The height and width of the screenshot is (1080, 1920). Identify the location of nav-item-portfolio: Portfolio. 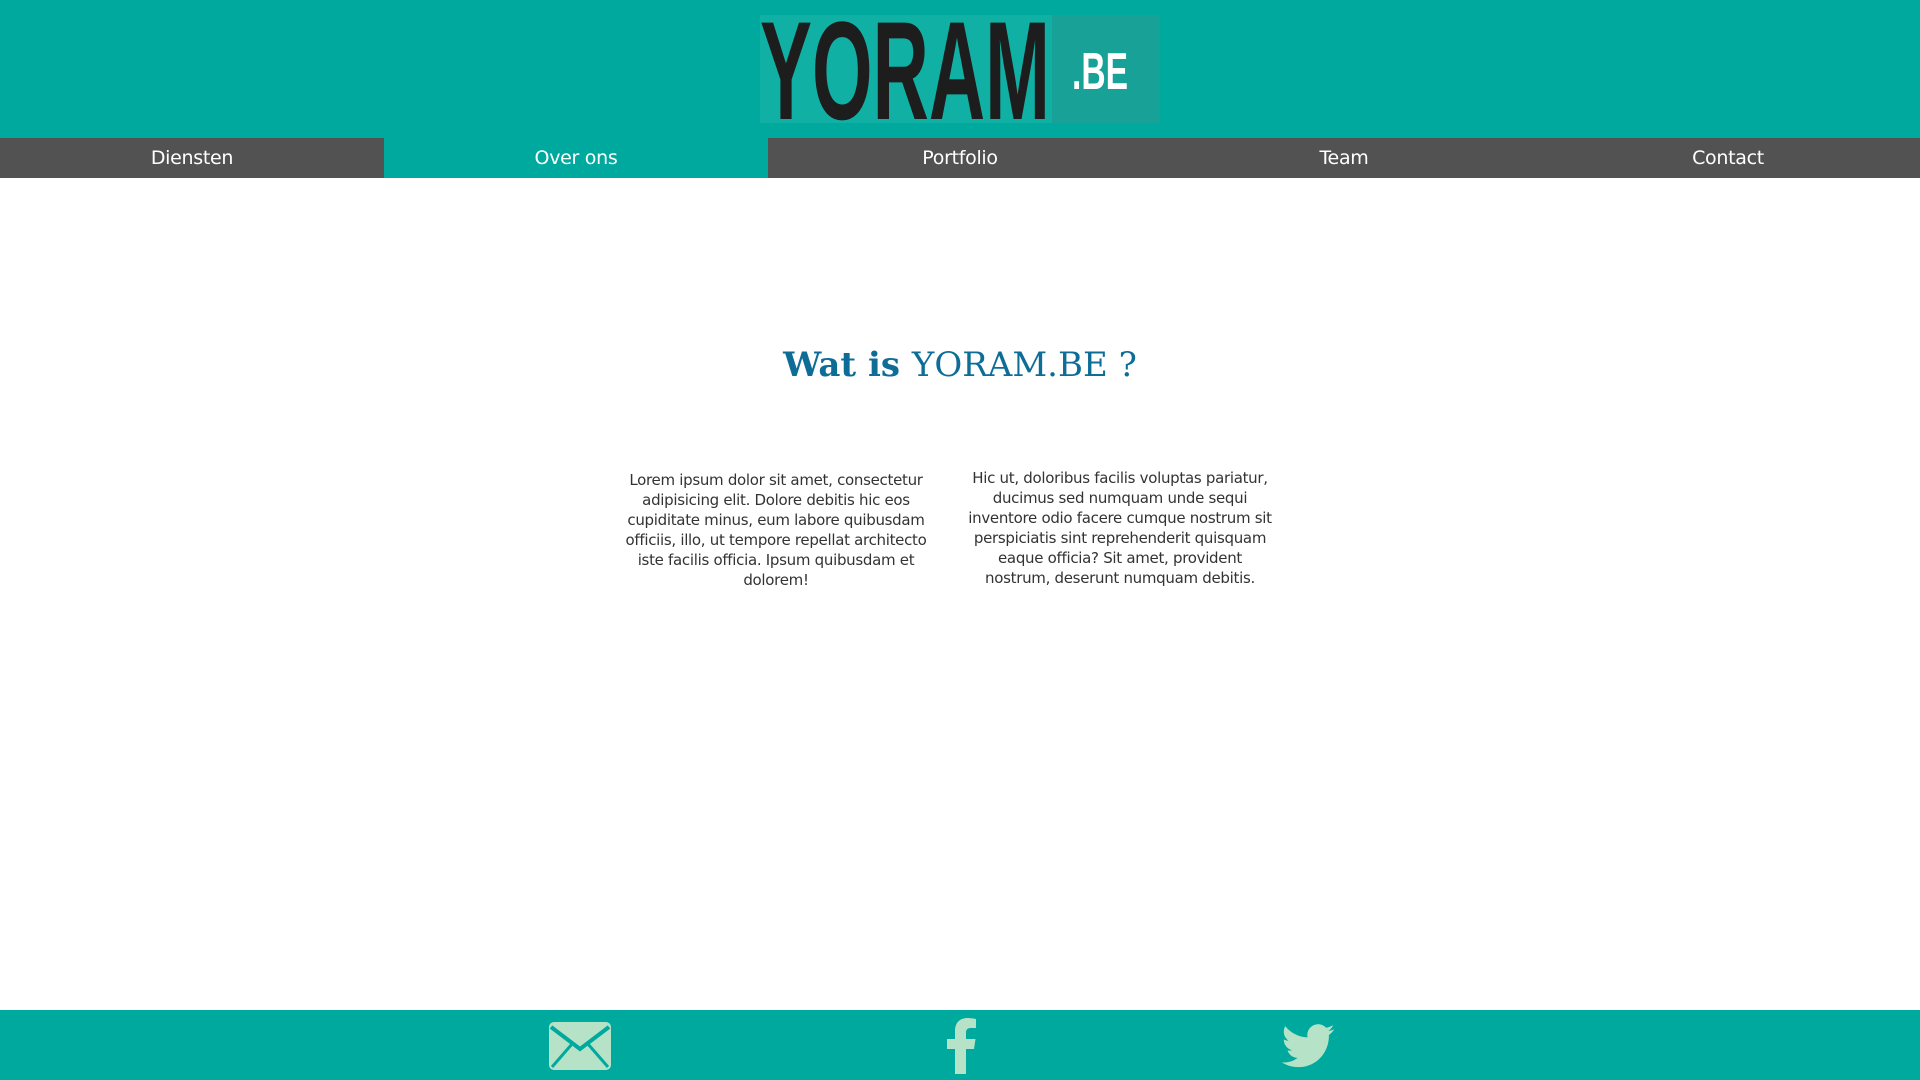
(960, 158).